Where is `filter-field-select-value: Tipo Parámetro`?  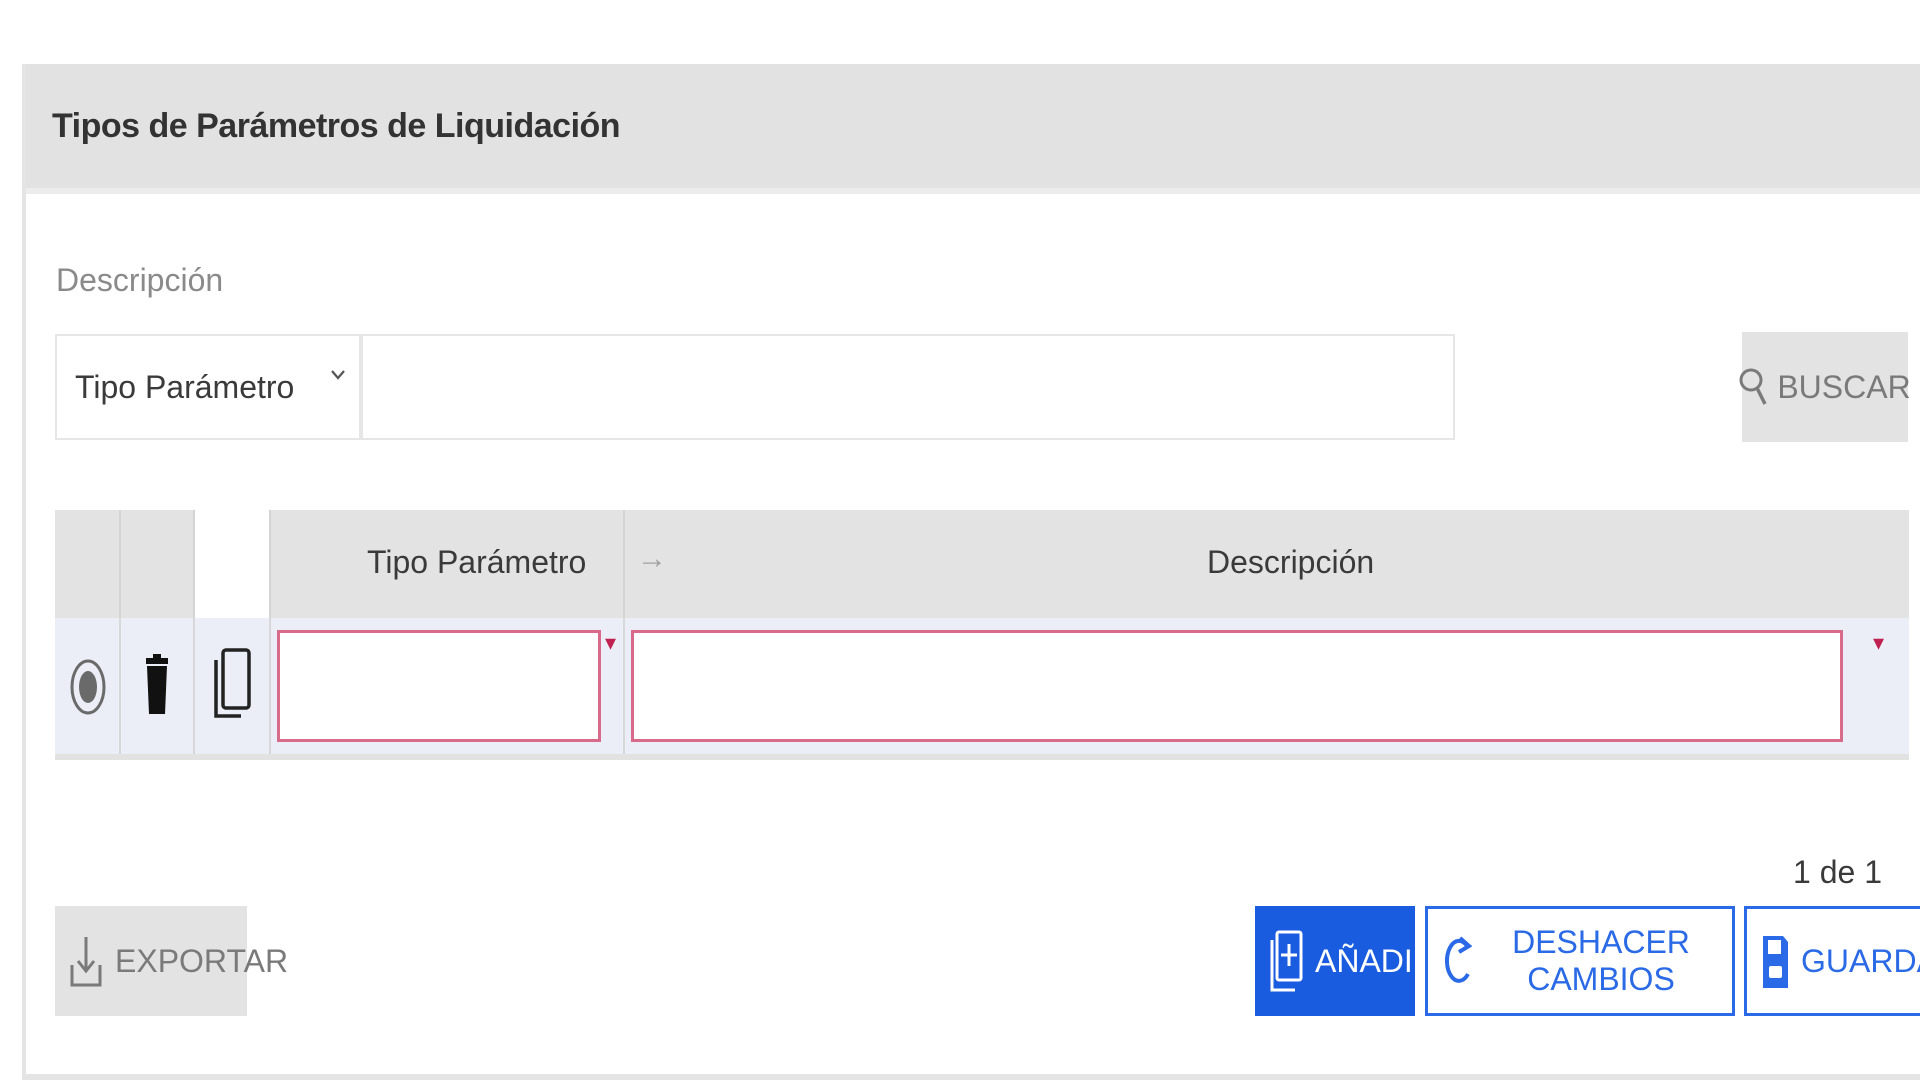 filter-field-select-value: Tipo Parámetro is located at coordinates (185, 386).